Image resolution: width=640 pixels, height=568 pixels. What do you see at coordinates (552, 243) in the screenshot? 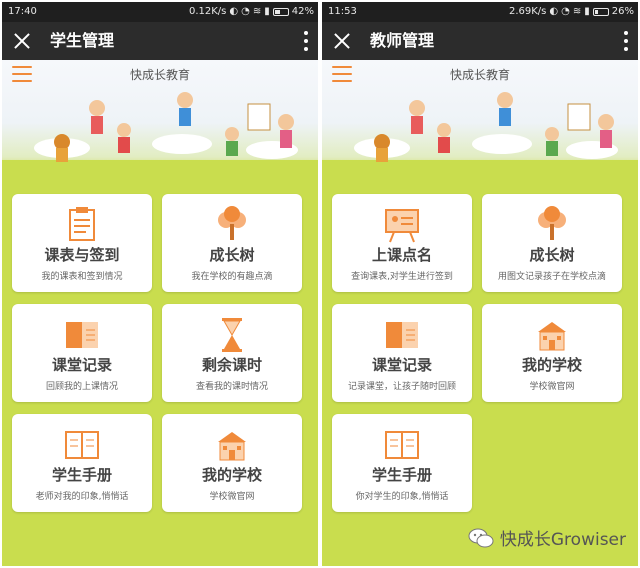
I see `card-growth-tree: 成长树 用图文记录孩子在学校点滴` at bounding box center [552, 243].